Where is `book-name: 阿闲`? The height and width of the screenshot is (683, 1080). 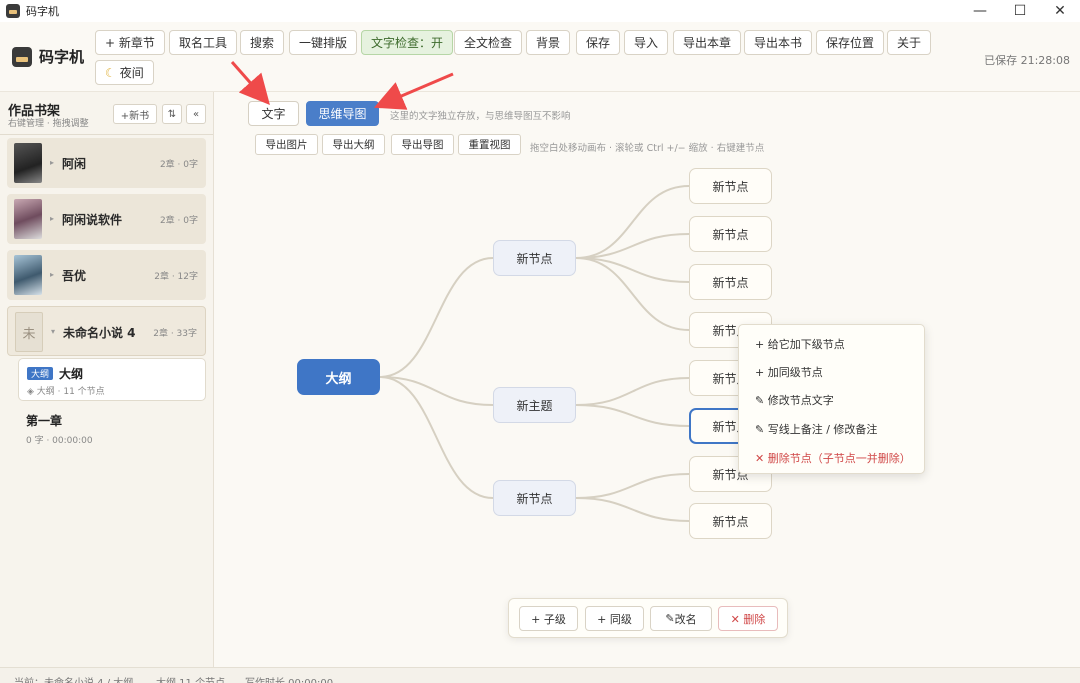 book-name: 阿闲 is located at coordinates (74, 164).